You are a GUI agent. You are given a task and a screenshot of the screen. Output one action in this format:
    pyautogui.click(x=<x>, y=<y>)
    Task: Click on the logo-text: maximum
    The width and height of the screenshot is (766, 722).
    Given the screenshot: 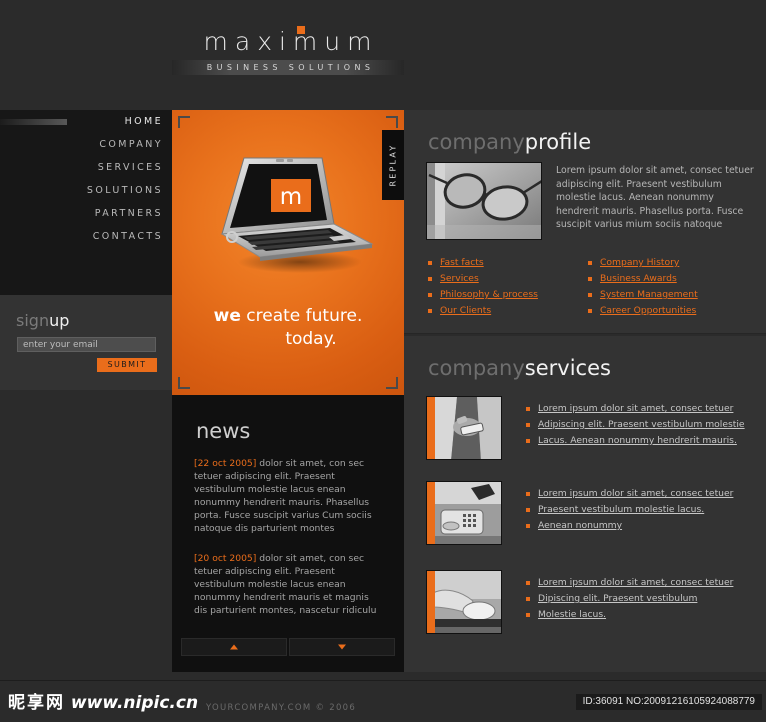 What is the action you would take?
    pyautogui.click(x=291, y=41)
    